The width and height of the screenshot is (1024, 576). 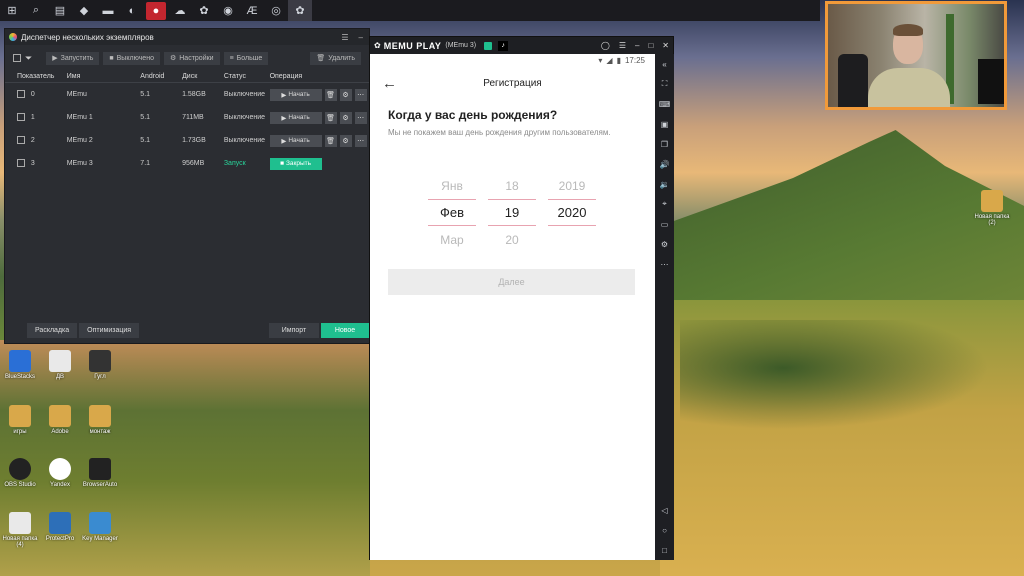 What do you see at coordinates (452, 239) in the screenshot?
I see `month-option: Мар` at bounding box center [452, 239].